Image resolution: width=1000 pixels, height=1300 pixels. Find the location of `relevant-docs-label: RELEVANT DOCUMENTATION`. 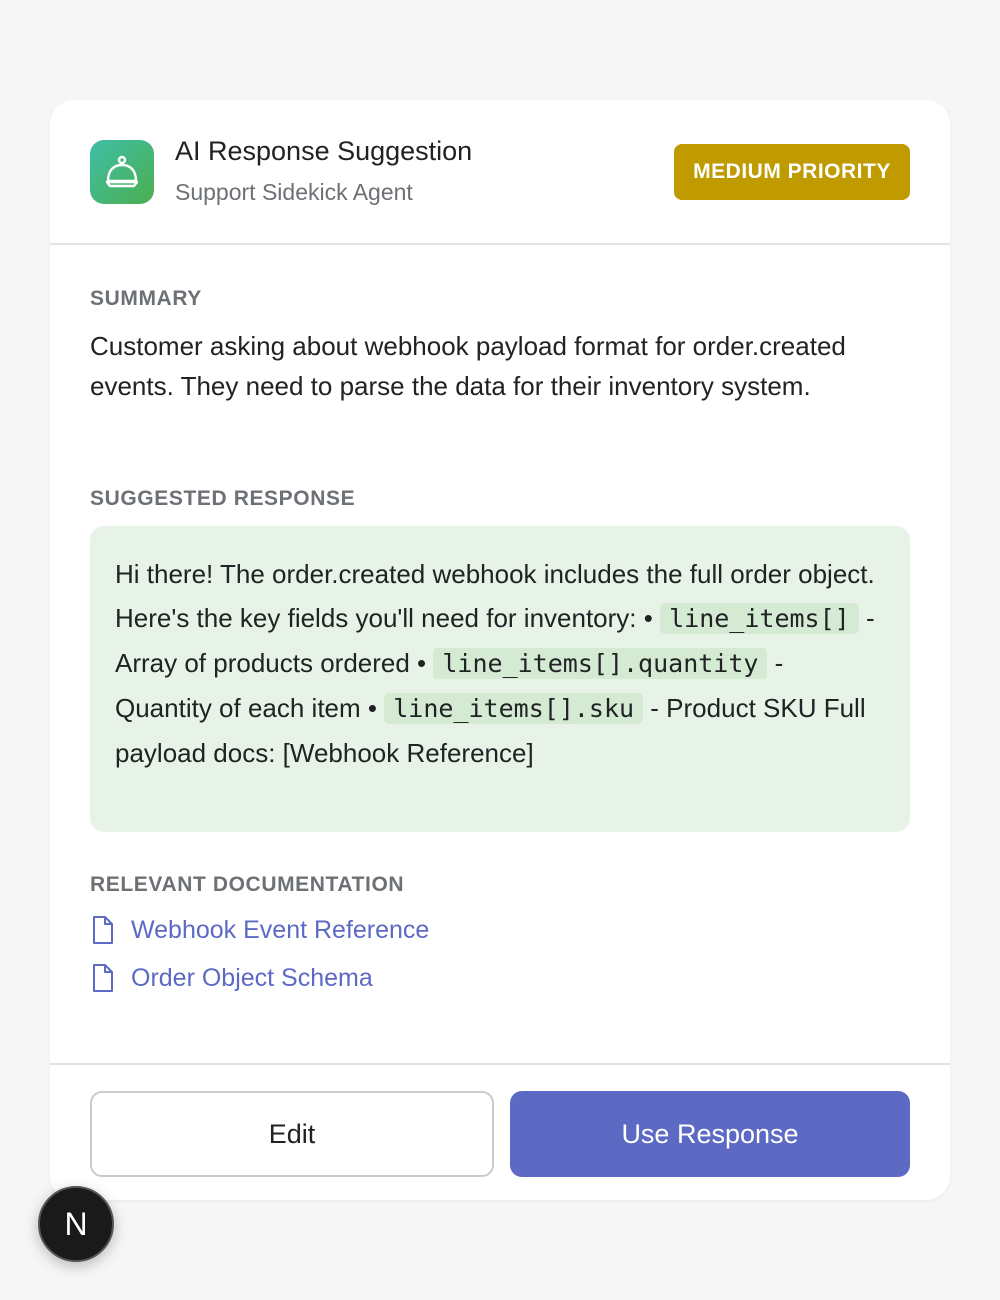

relevant-docs-label: RELEVANT DOCUMENTATION is located at coordinates (247, 884).